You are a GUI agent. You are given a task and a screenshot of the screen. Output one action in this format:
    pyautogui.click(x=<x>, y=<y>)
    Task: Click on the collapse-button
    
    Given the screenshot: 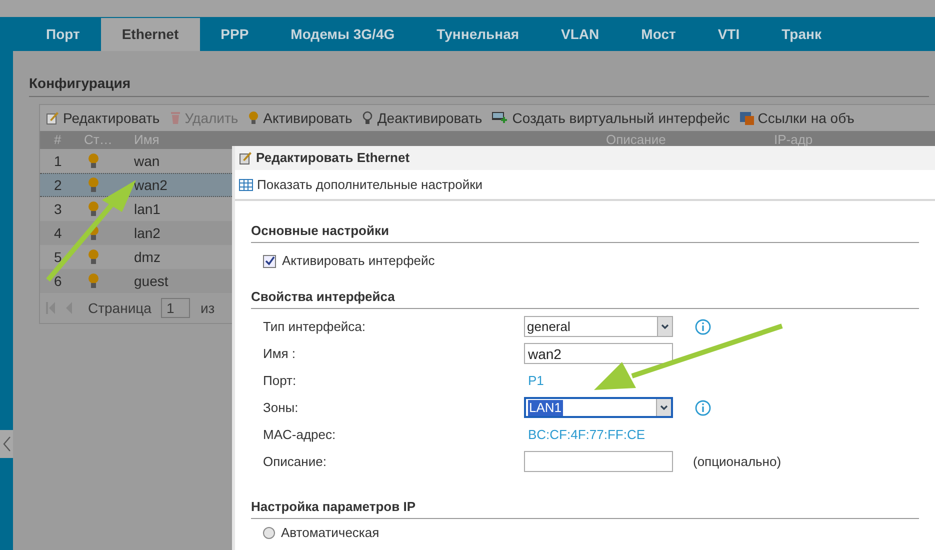 What is the action you would take?
    pyautogui.click(x=6, y=444)
    